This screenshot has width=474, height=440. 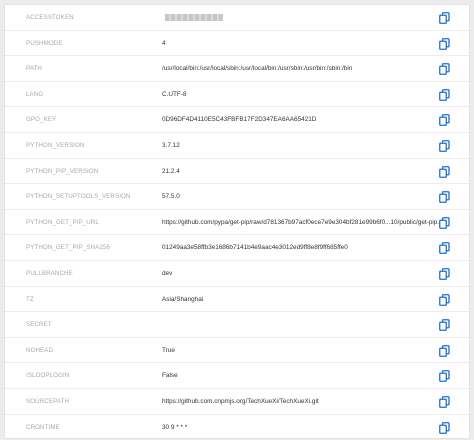 What do you see at coordinates (34, 95) in the screenshot?
I see `env-key: LANG` at bounding box center [34, 95].